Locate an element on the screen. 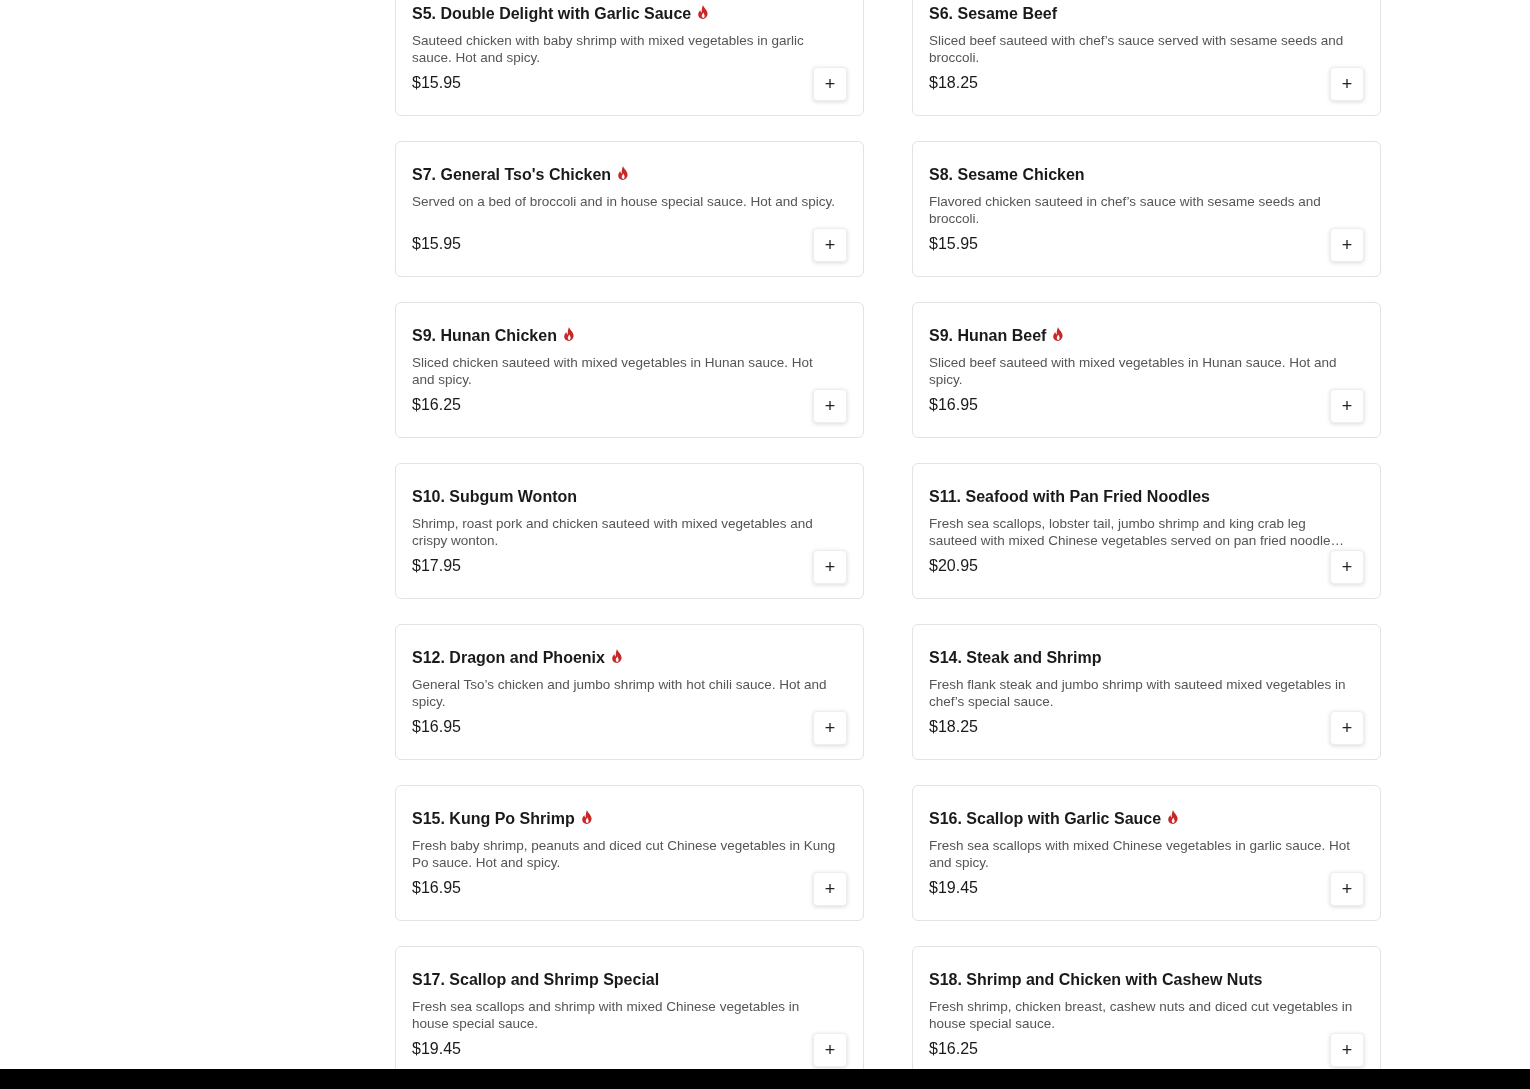 Image resolution: width=1530 pixels, height=1089 pixels. dish-description: Fresh baby shrimp, peanuts and diced cut Chinese vegetables in Kung Po sauce. Hot and spicy. is located at coordinates (624, 854).